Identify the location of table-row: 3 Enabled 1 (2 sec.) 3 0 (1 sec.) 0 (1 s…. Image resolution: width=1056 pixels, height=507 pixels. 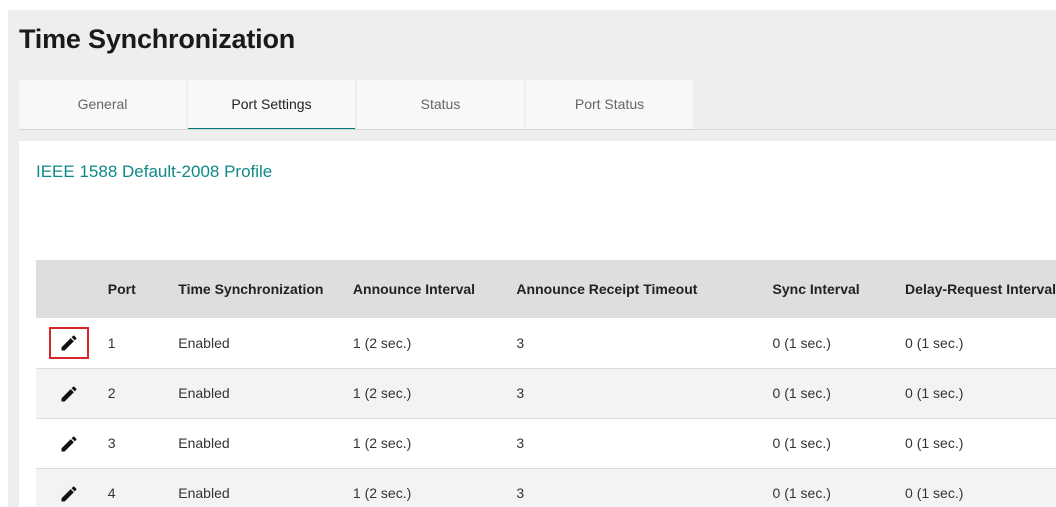
(546, 443).